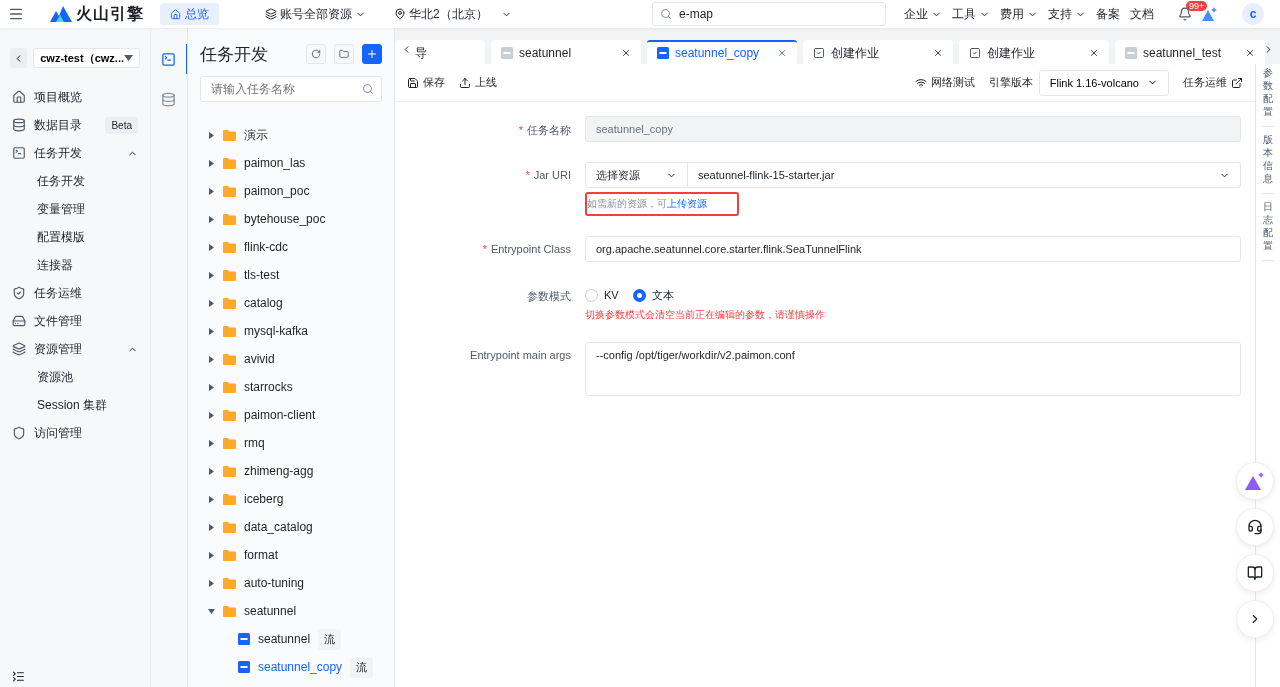  What do you see at coordinates (426, 82) in the screenshot?
I see `save-button: 保存` at bounding box center [426, 82].